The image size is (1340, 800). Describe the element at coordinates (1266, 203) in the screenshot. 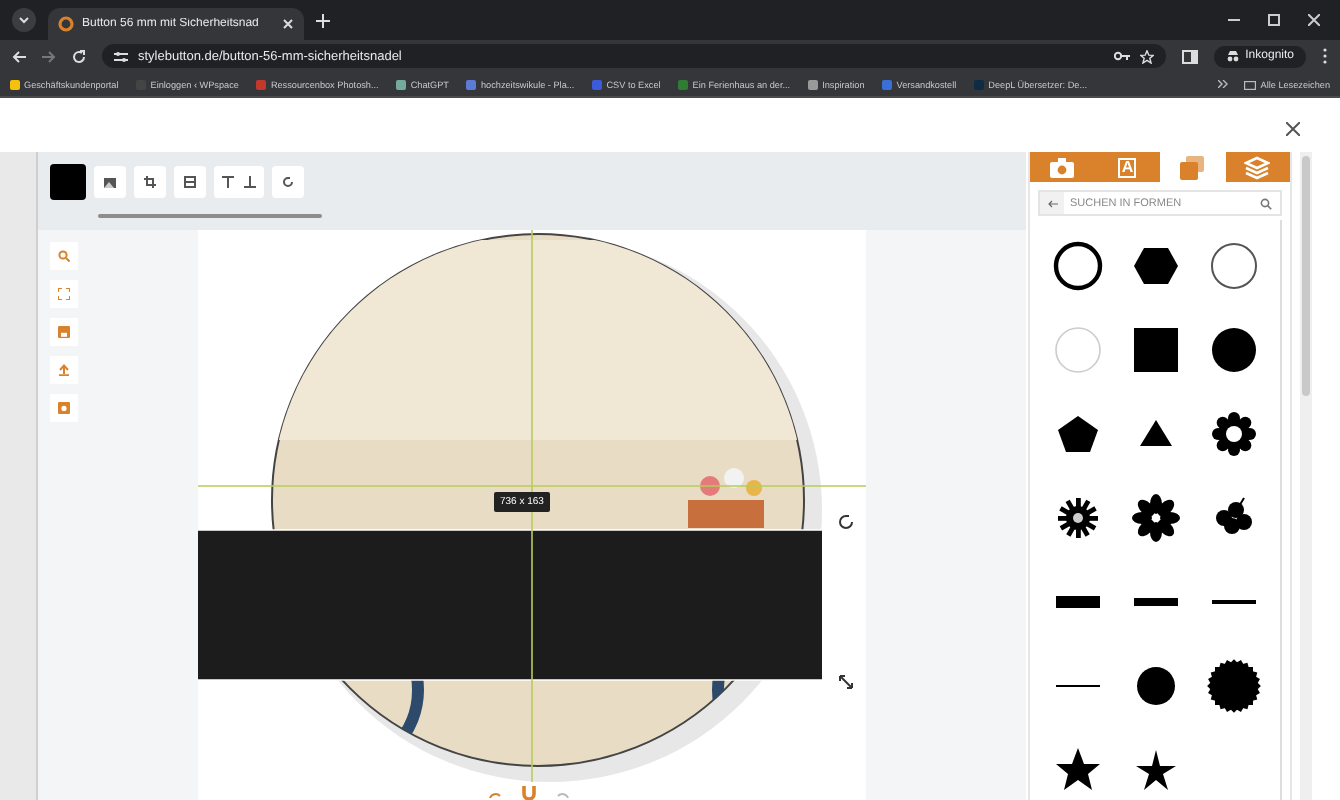

I see `search-icon` at that location.